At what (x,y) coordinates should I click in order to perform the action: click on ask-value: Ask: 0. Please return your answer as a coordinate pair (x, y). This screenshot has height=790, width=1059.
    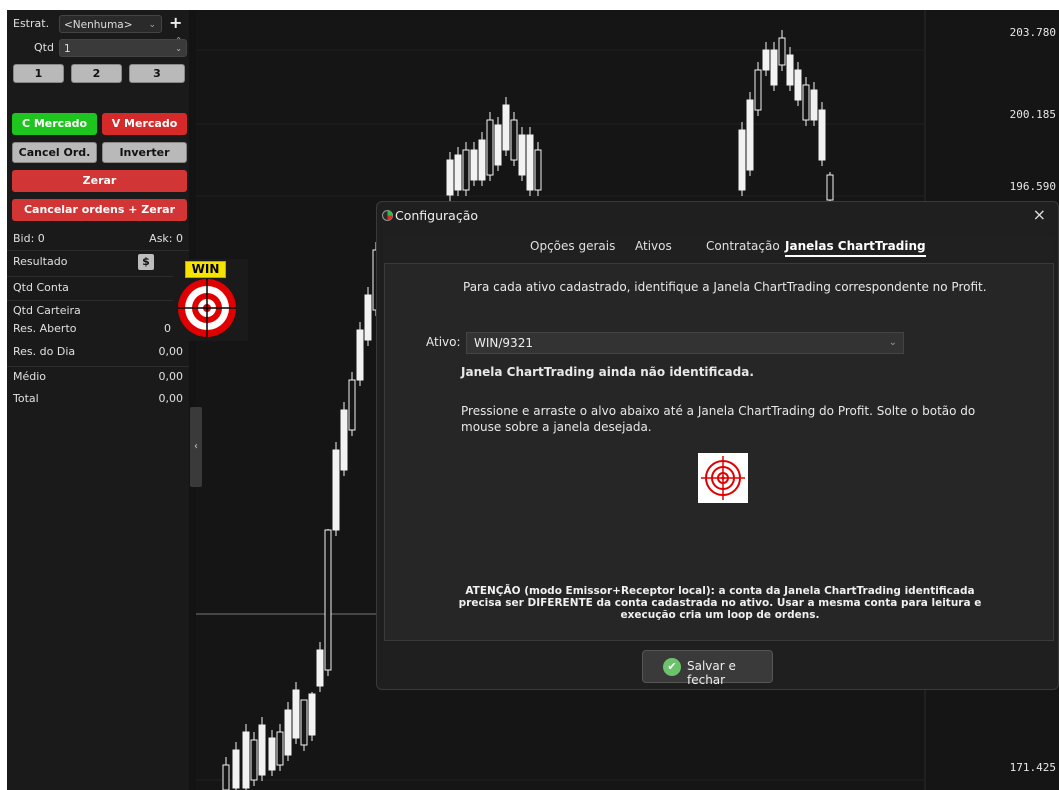
    Looking at the image, I should click on (166, 238).